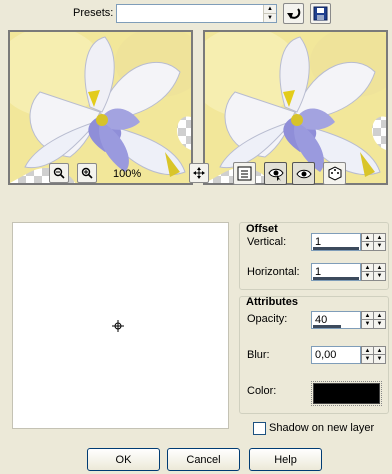 The height and width of the screenshot is (474, 392). Describe the element at coordinates (379, 351) in the screenshot. I see `blur-adjust-up-icon: ▲` at that location.